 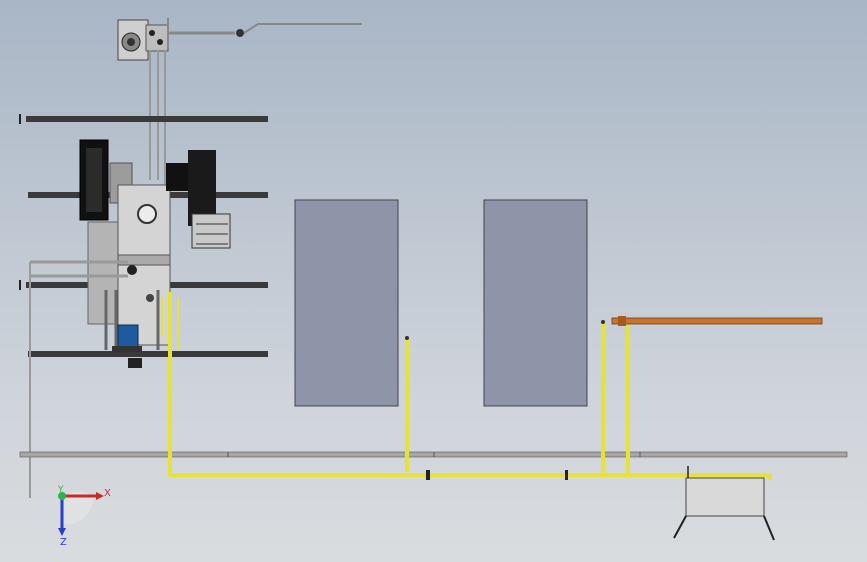 I want to click on floor-rail, so click(x=433, y=454).